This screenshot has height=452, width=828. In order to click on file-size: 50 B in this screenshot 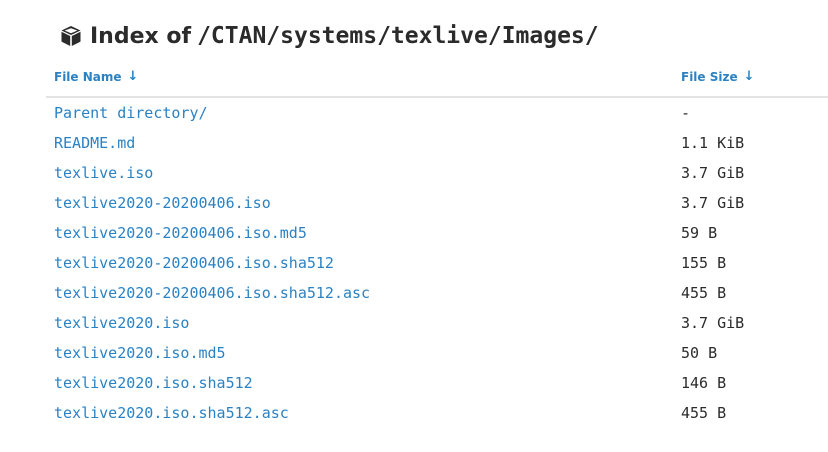, I will do `click(699, 353)`.